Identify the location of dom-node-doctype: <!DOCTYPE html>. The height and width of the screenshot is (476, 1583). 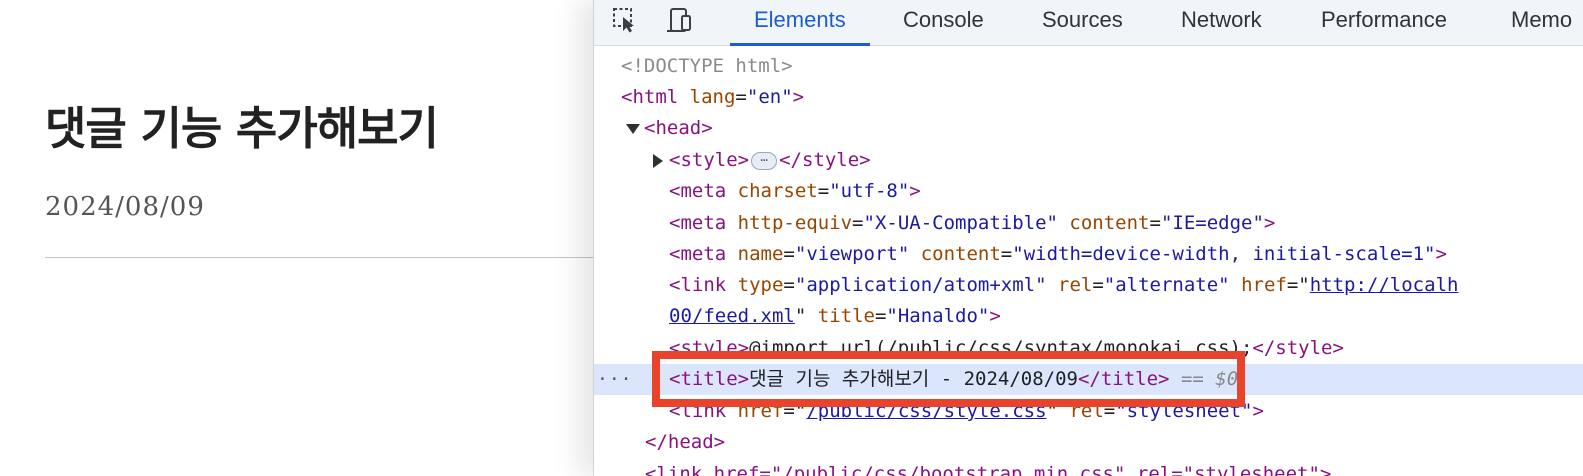
(1088, 66).